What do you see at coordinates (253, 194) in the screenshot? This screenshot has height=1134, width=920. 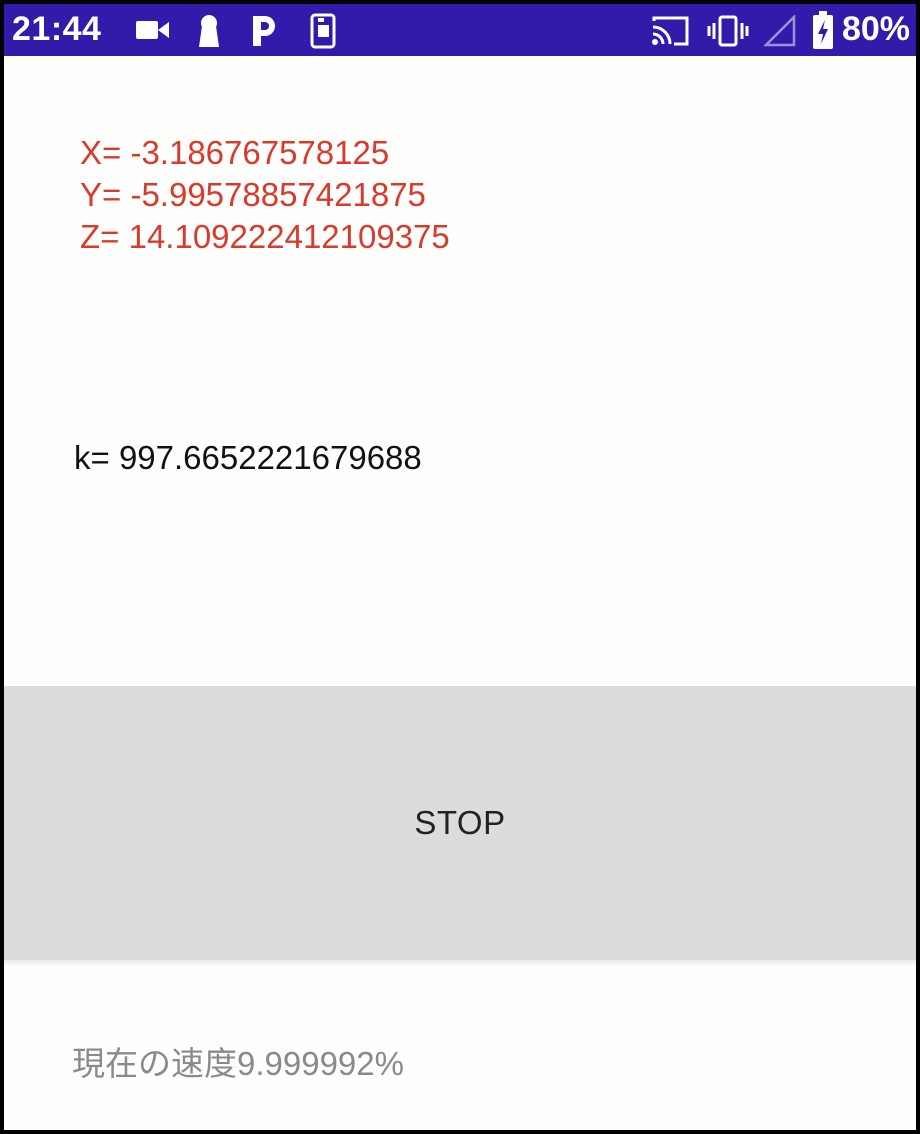 I see `y-value-text: Y= -5.99578857421875` at bounding box center [253, 194].